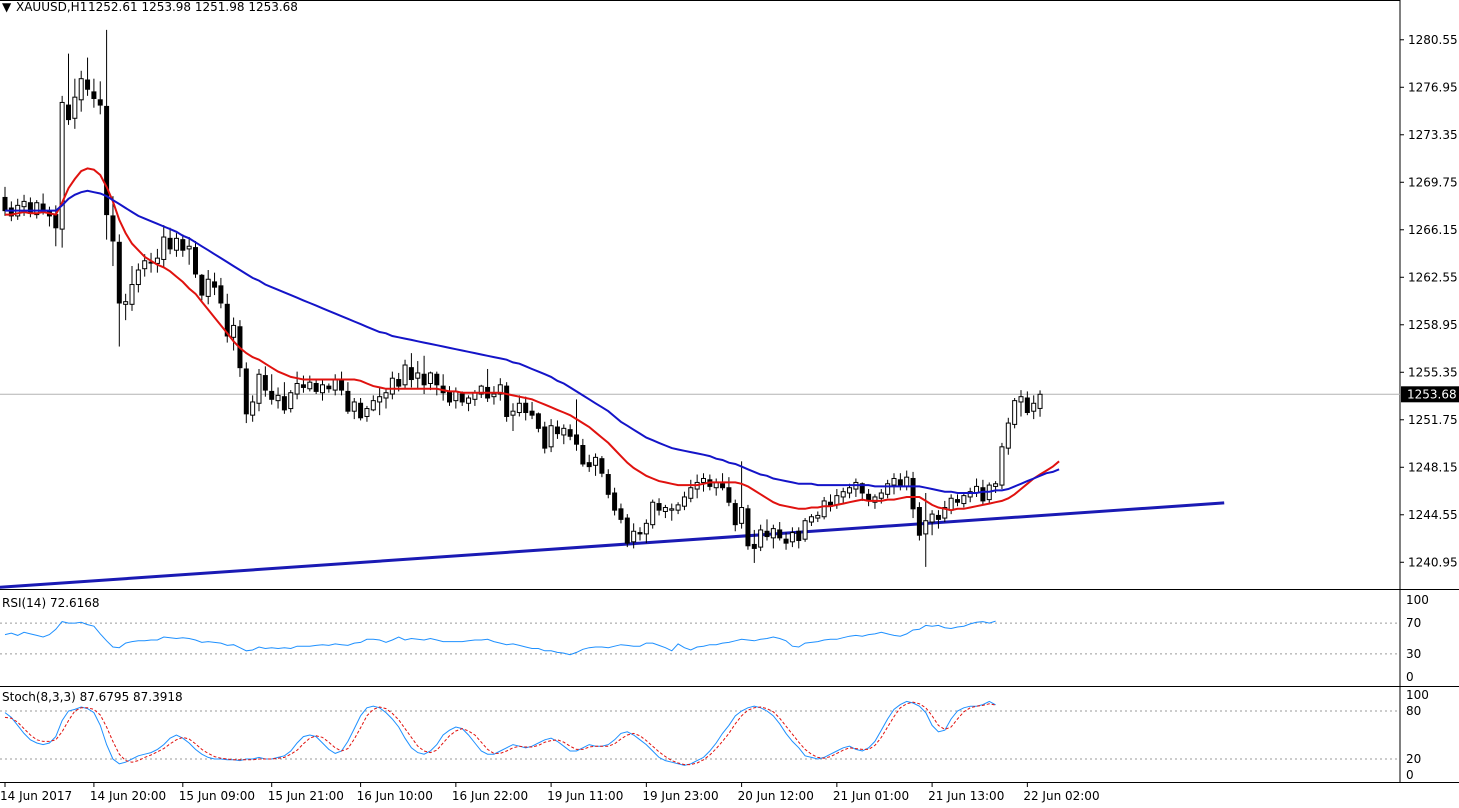 Image resolution: width=1459 pixels, height=808 pixels. Describe the element at coordinates (51, 603) in the screenshot. I see `rsi-label: RSI(14) 72.6168` at that location.